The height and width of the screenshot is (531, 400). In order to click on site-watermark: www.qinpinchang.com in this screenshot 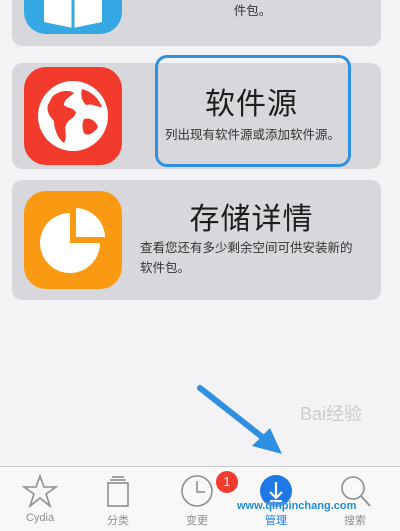, I will do `click(297, 506)`.